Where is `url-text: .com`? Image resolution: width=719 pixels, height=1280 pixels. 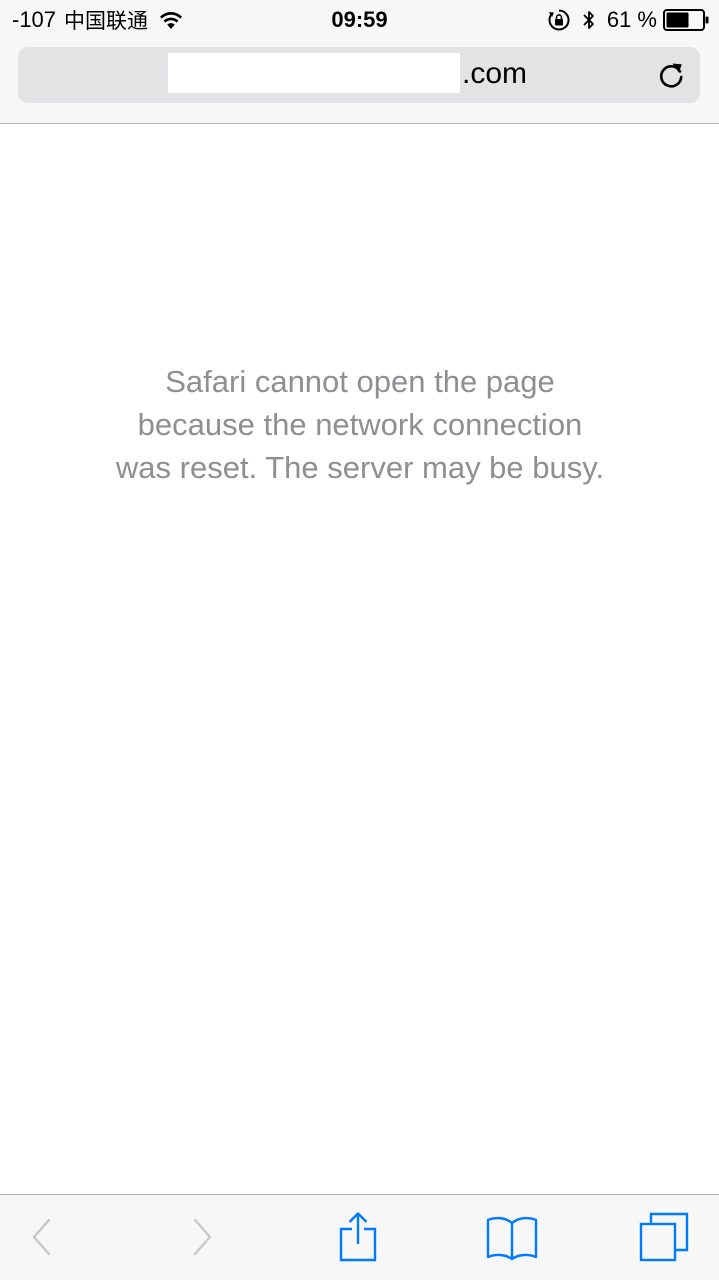 url-text: .com is located at coordinates (495, 73).